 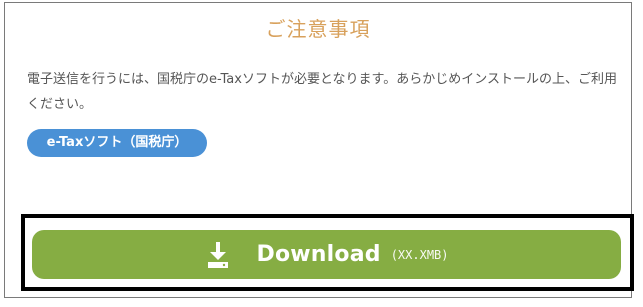 I want to click on etax-software-button: e-Taxソフト（国税庁）, so click(x=117, y=143).